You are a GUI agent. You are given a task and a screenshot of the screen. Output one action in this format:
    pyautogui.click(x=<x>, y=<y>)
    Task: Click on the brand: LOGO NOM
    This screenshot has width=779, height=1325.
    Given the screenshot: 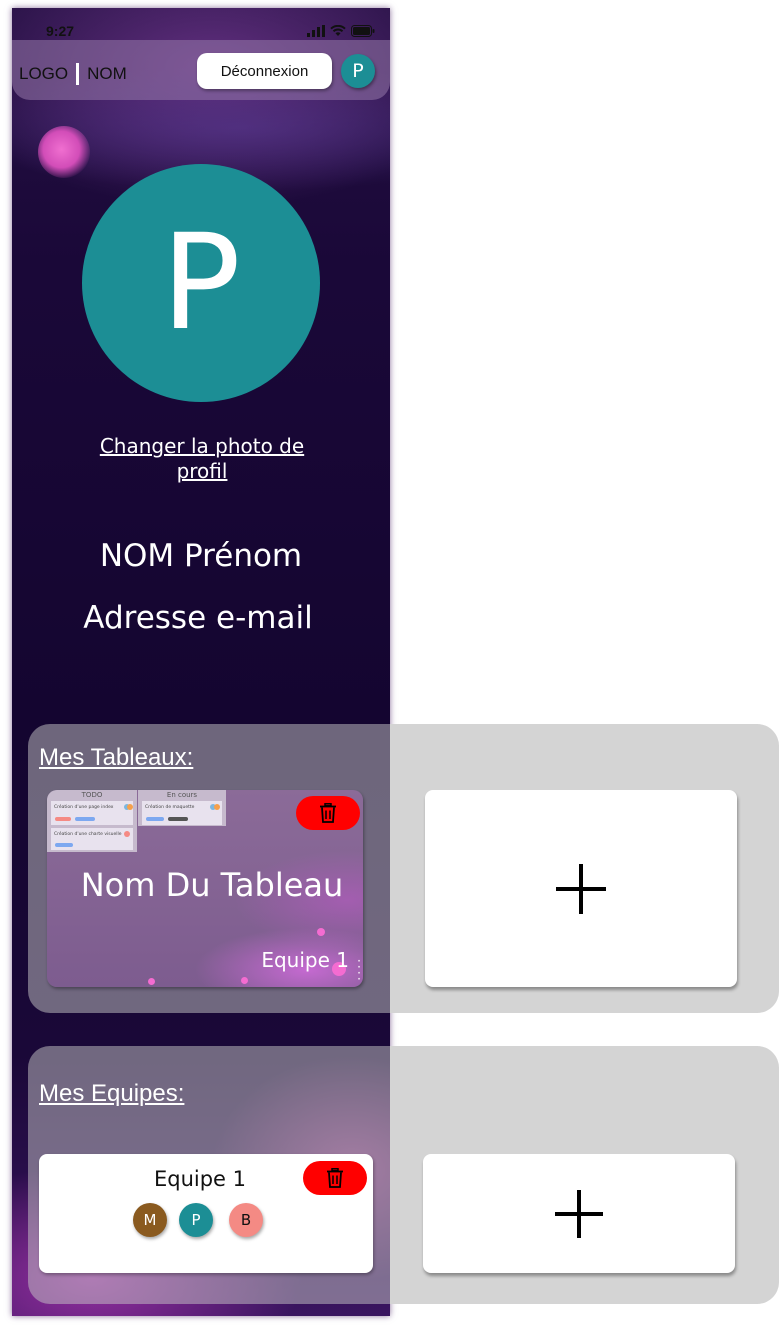 What is the action you would take?
    pyautogui.click(x=73, y=74)
    